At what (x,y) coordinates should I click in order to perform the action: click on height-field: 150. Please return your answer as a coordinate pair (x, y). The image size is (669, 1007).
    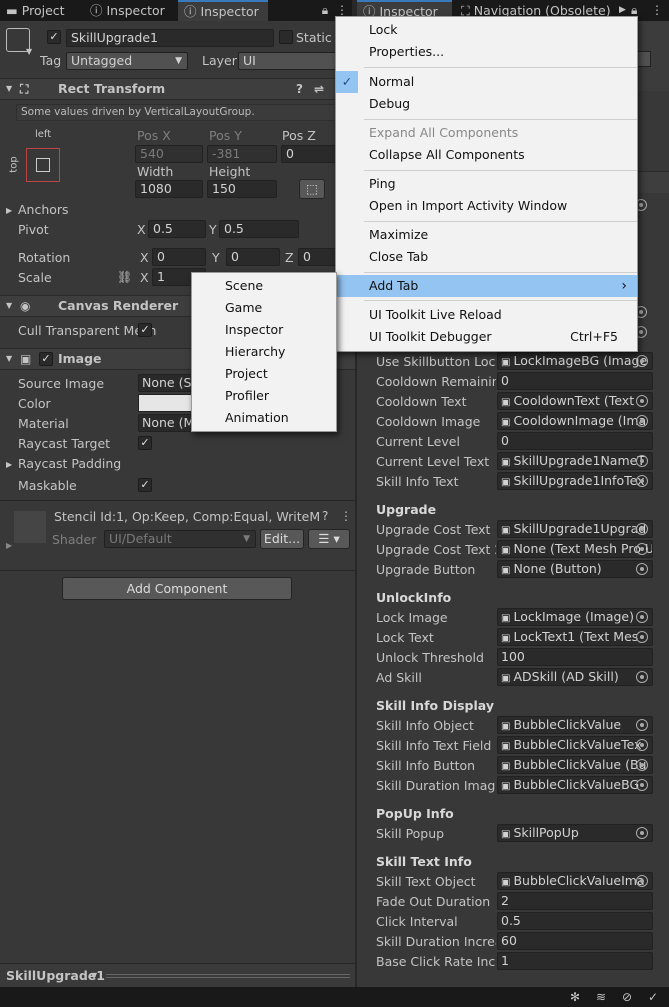
    Looking at the image, I should click on (242, 189).